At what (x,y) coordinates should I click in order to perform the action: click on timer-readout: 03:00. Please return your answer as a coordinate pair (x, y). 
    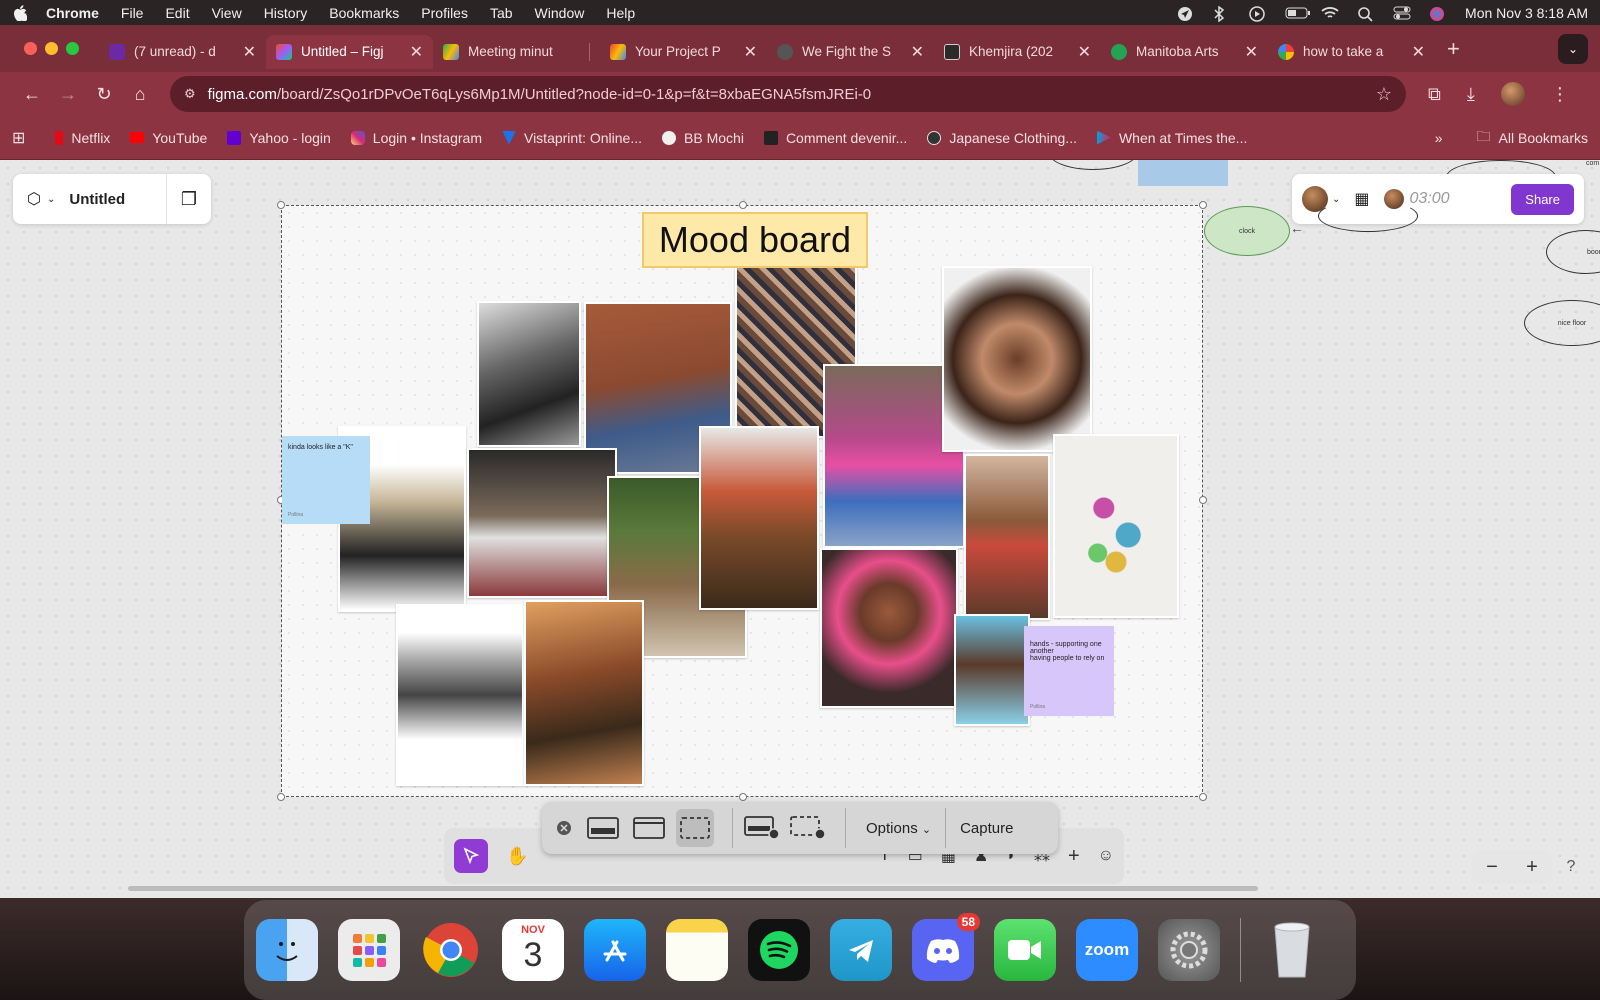
    Looking at the image, I should click on (1430, 199).